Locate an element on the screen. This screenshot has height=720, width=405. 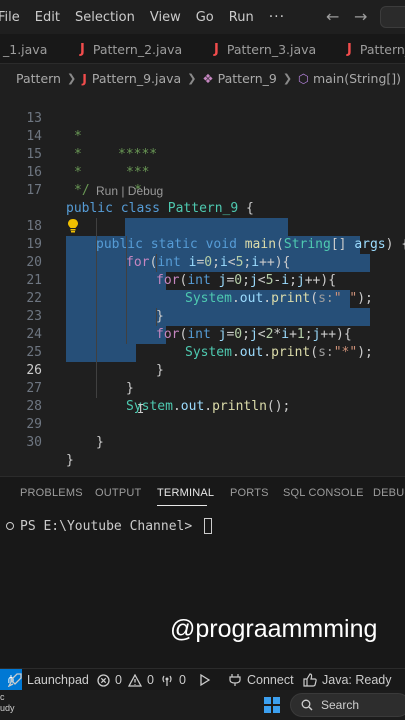
menu-view: View is located at coordinates (165, 17).